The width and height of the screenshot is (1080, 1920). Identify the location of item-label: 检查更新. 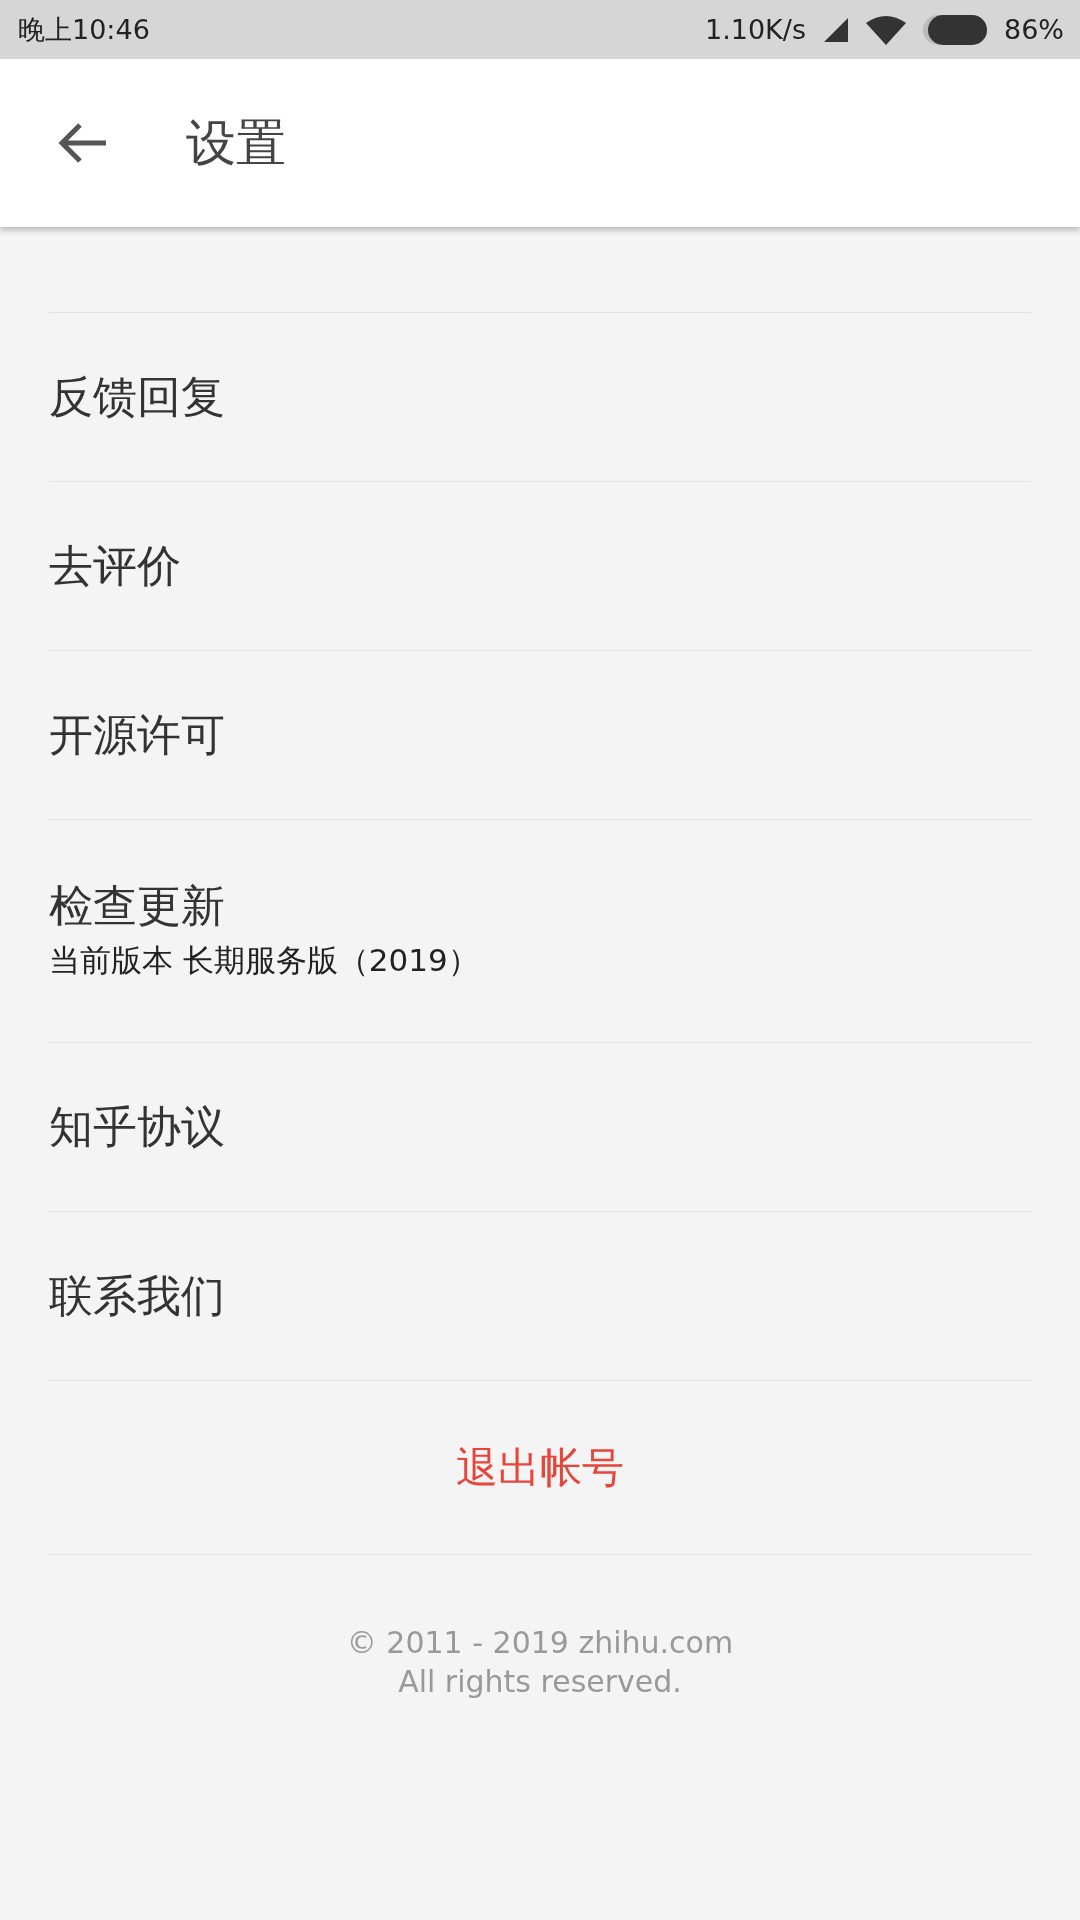
(137, 906).